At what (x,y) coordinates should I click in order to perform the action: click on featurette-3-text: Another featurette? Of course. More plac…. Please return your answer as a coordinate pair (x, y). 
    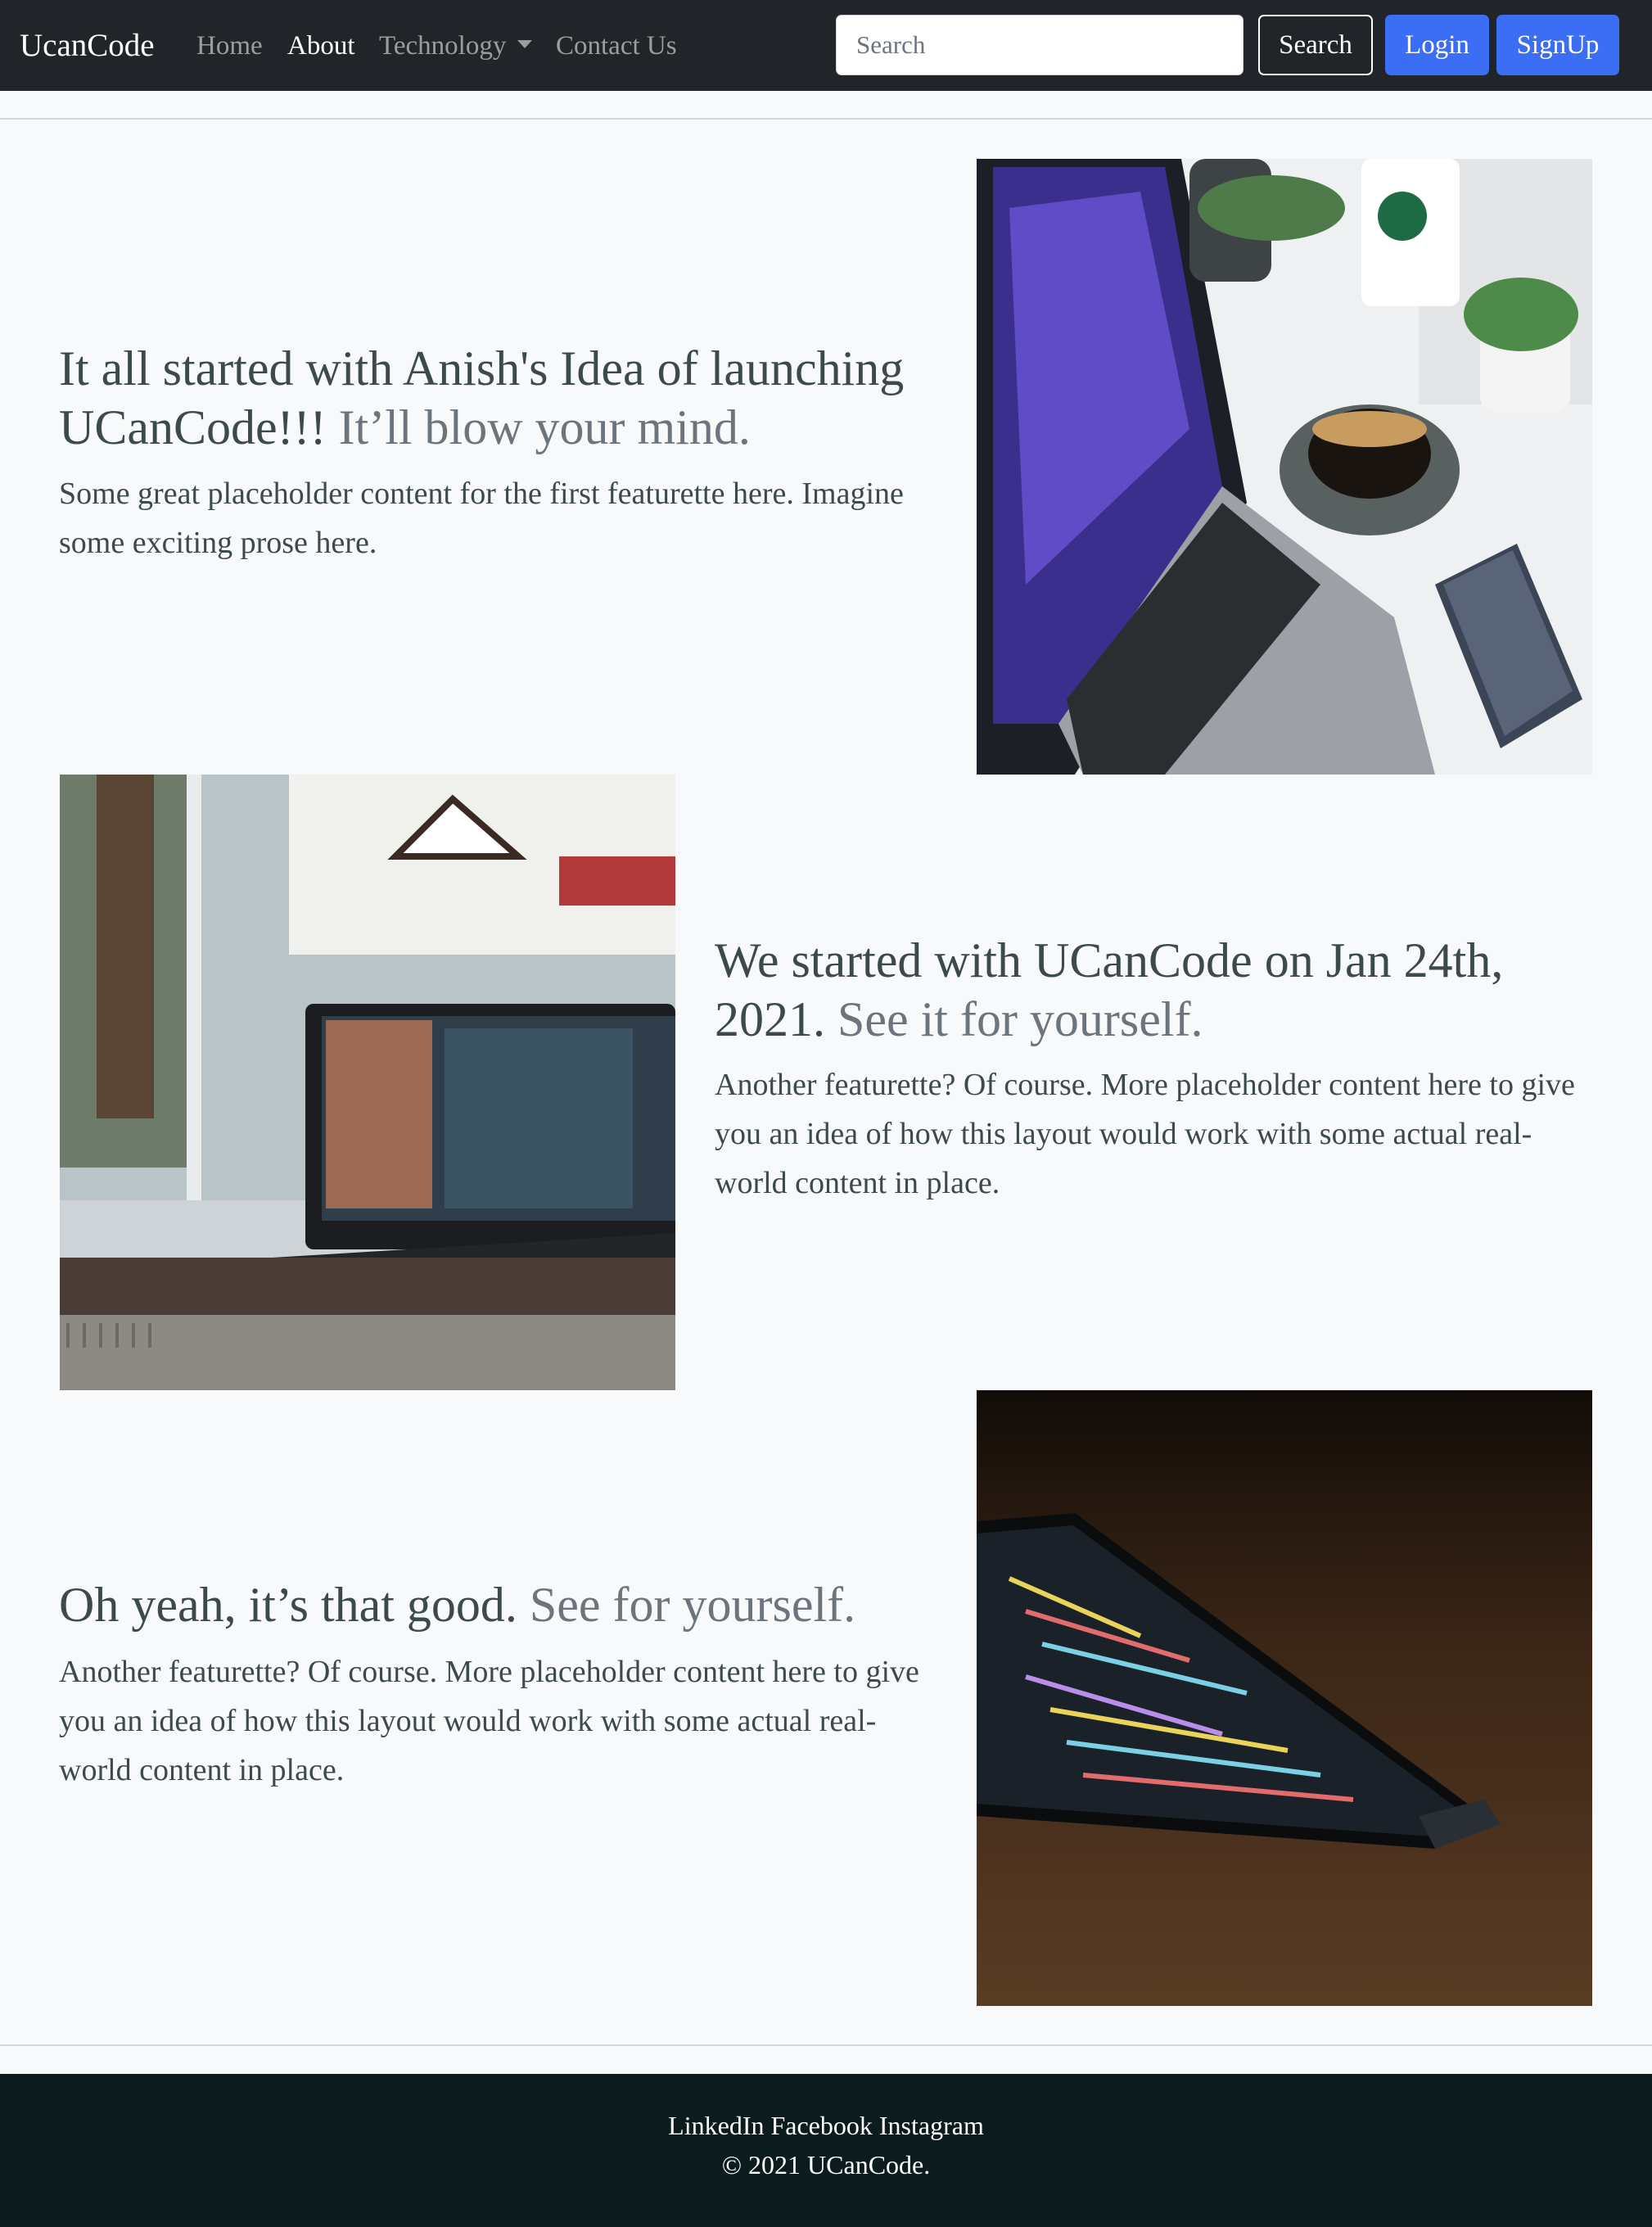
    Looking at the image, I should click on (489, 1721).